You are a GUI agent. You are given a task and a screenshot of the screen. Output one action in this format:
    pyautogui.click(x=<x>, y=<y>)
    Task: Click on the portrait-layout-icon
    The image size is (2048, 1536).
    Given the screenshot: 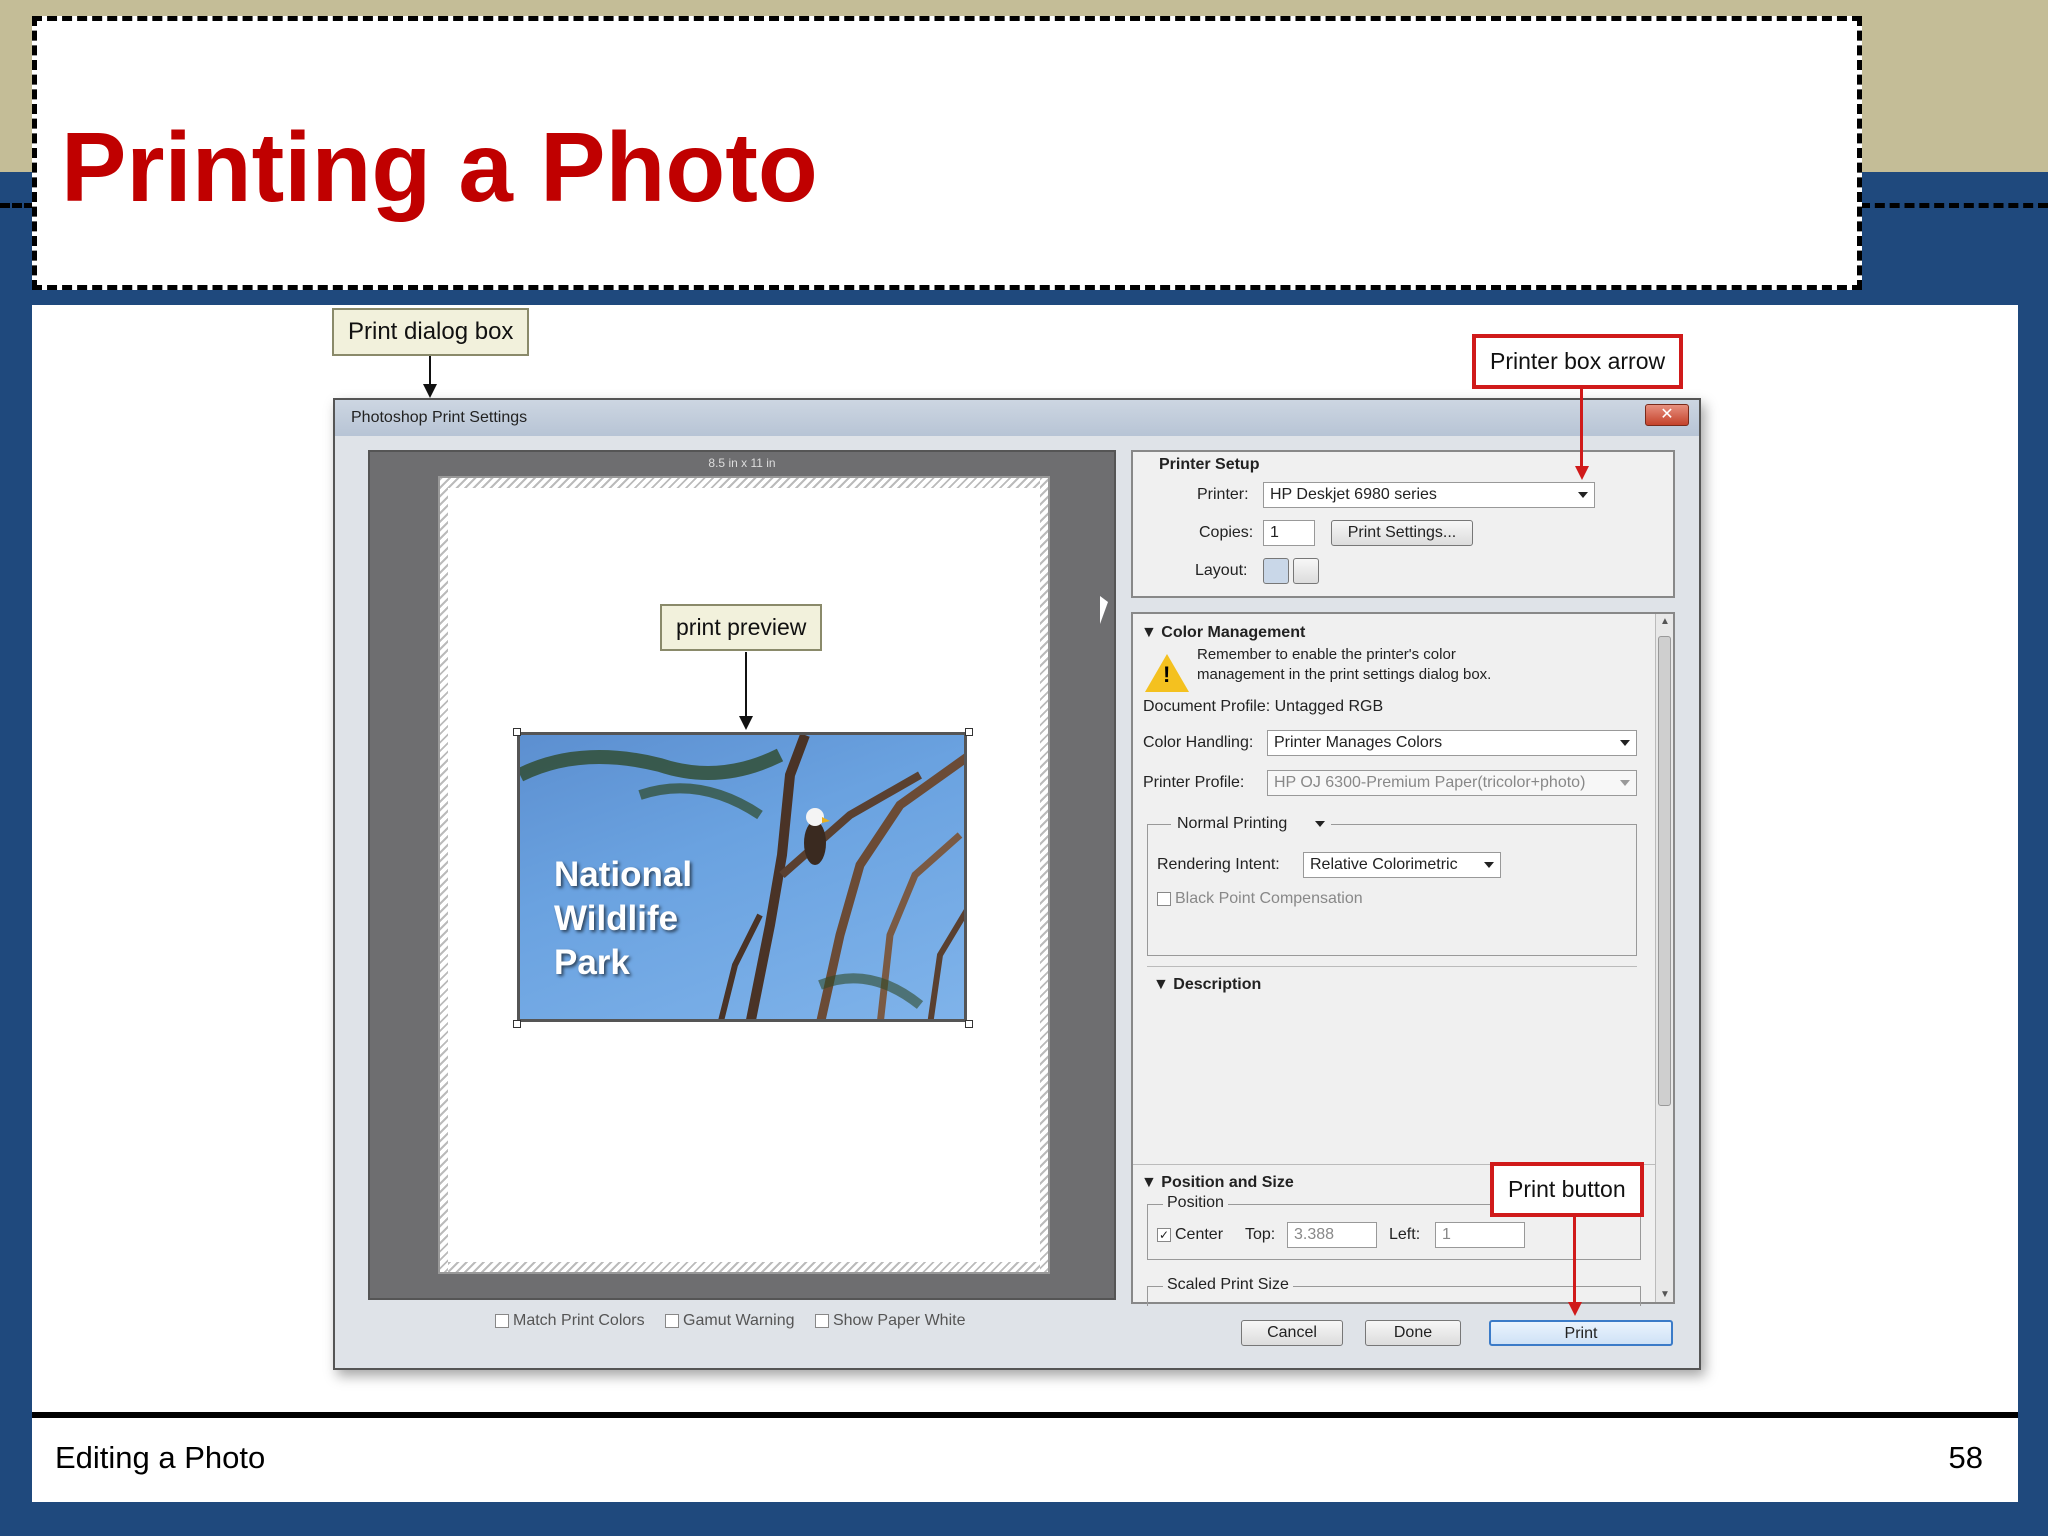 What is the action you would take?
    pyautogui.click(x=1276, y=571)
    